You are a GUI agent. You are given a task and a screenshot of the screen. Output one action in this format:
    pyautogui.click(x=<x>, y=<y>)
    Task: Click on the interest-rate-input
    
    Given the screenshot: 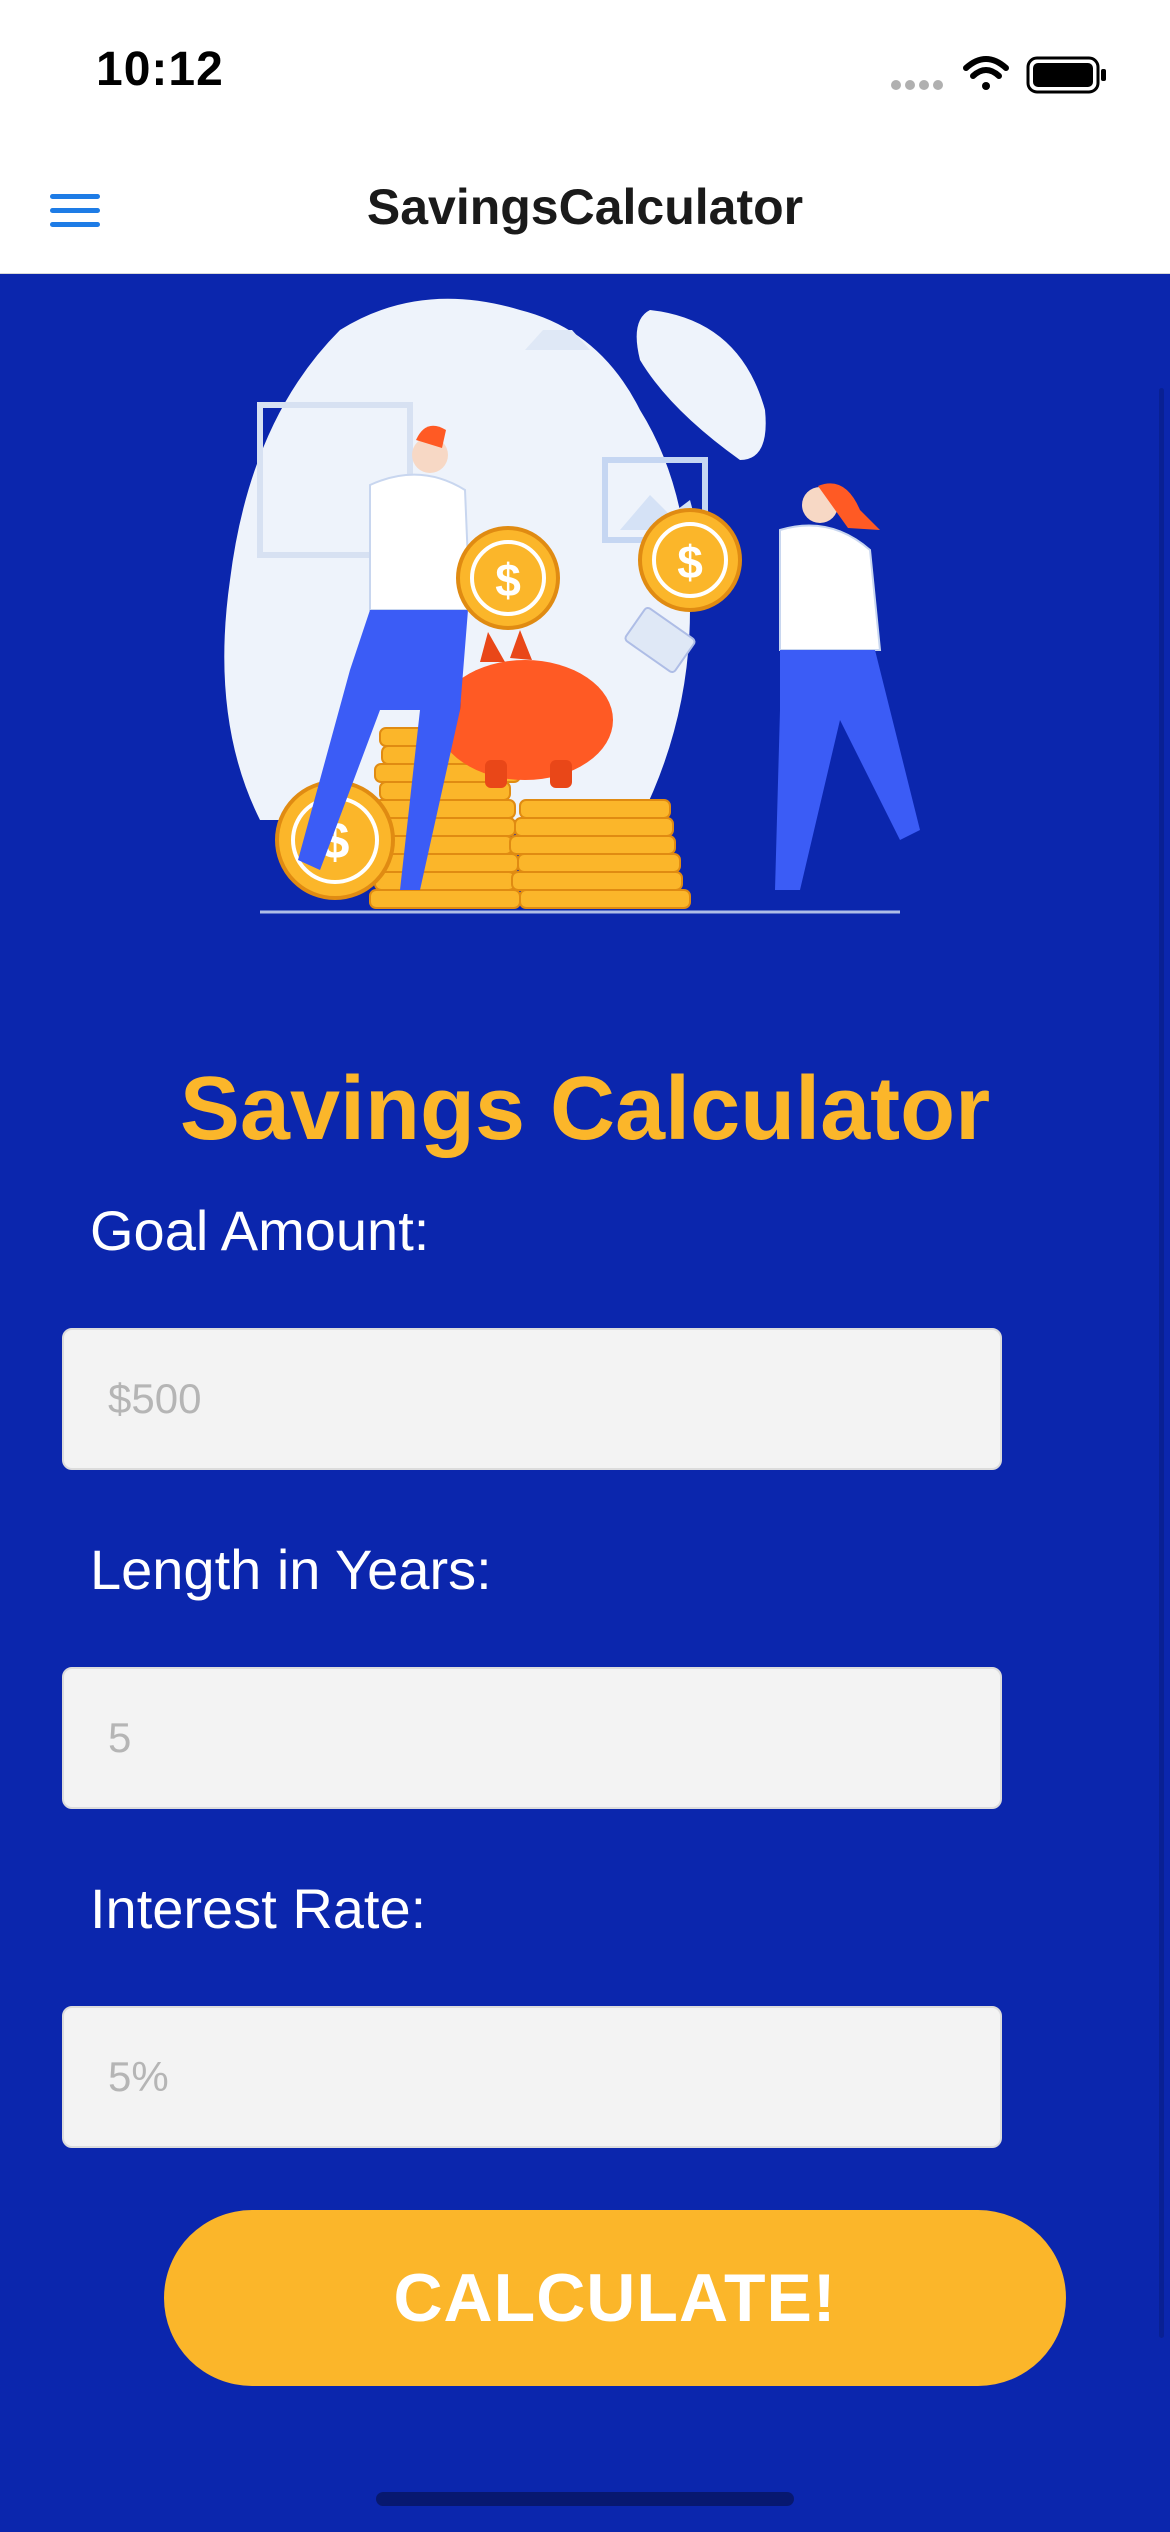 What is the action you would take?
    pyautogui.click(x=532, y=2077)
    